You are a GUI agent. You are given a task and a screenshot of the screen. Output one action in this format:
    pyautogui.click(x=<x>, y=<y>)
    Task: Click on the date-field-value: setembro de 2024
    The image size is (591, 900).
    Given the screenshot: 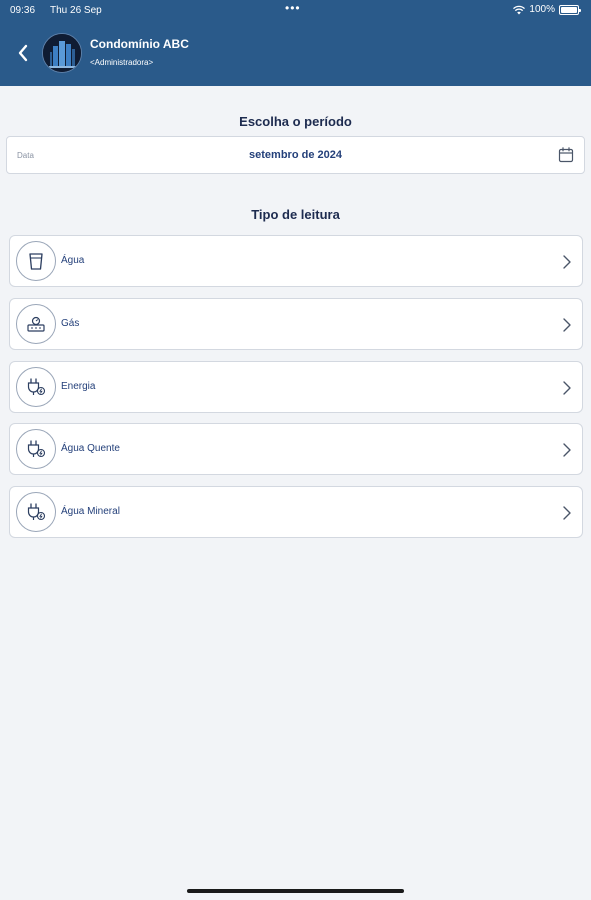 What is the action you would take?
    pyautogui.click(x=295, y=155)
    